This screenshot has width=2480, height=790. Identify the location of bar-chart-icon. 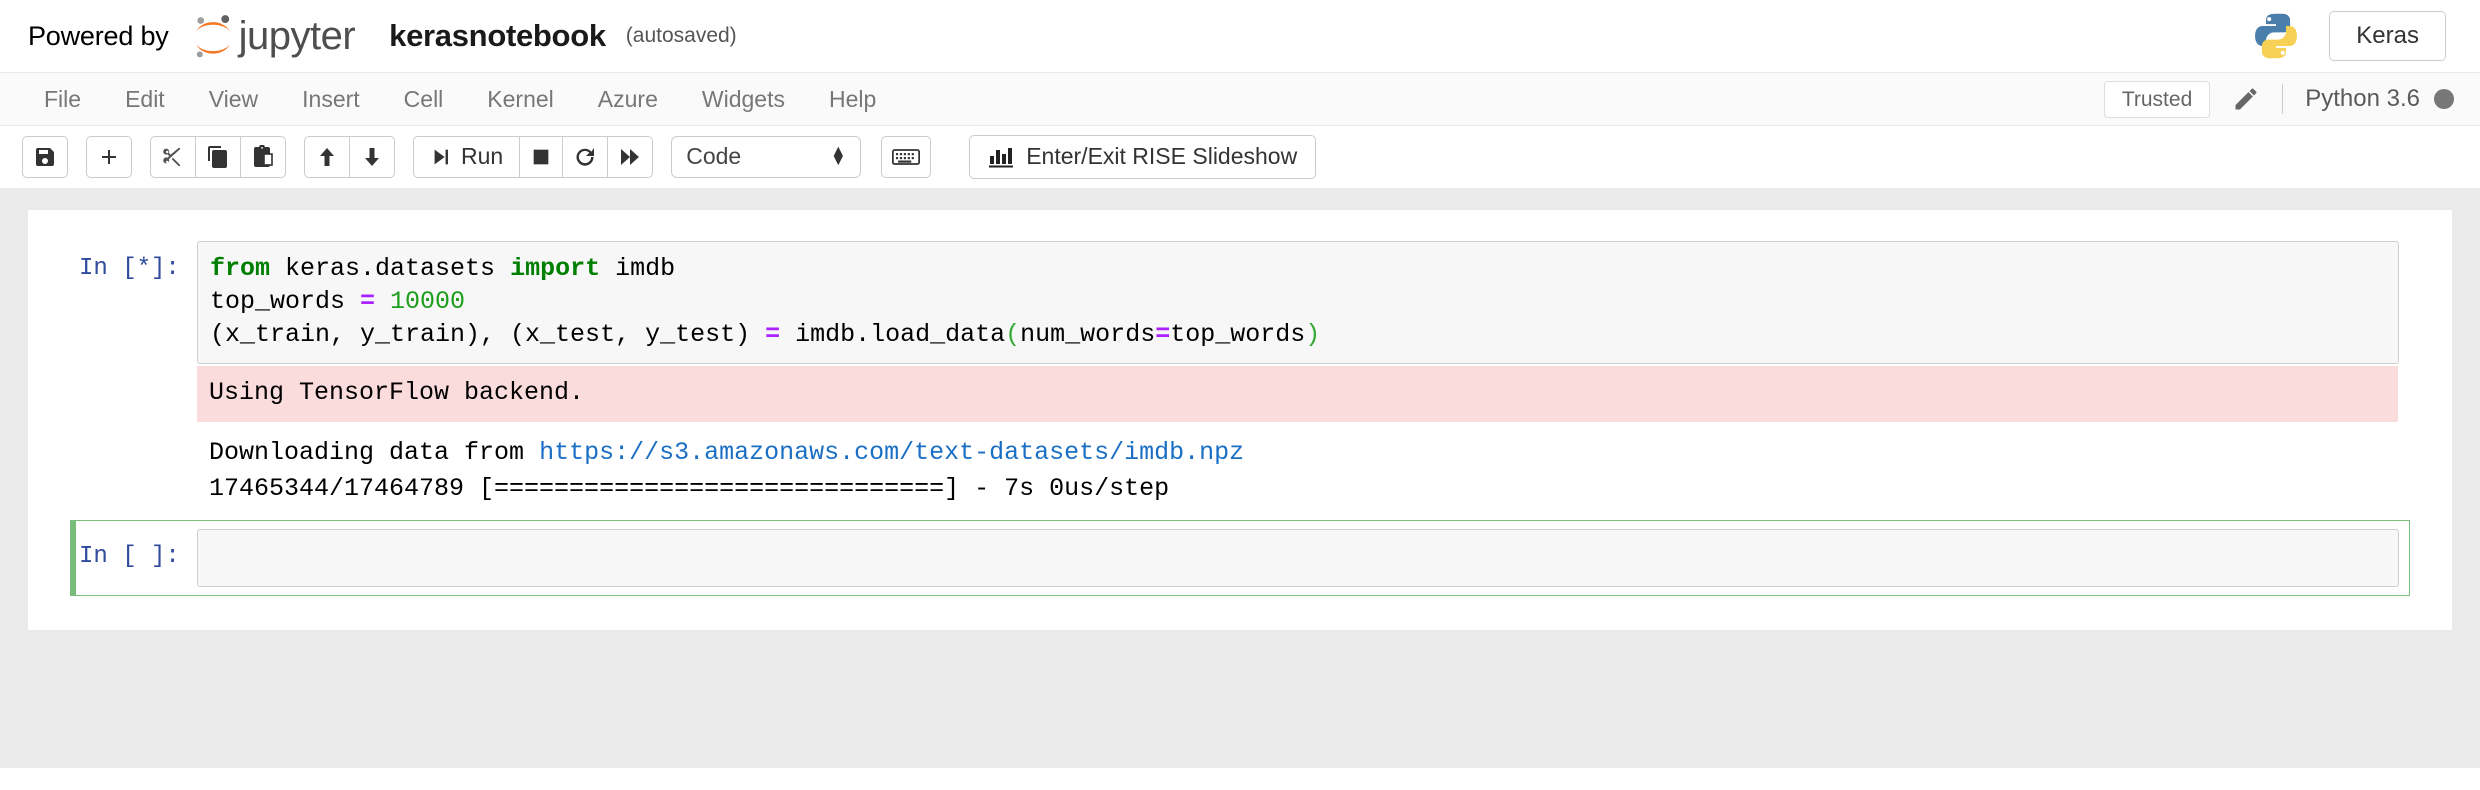
(1001, 157).